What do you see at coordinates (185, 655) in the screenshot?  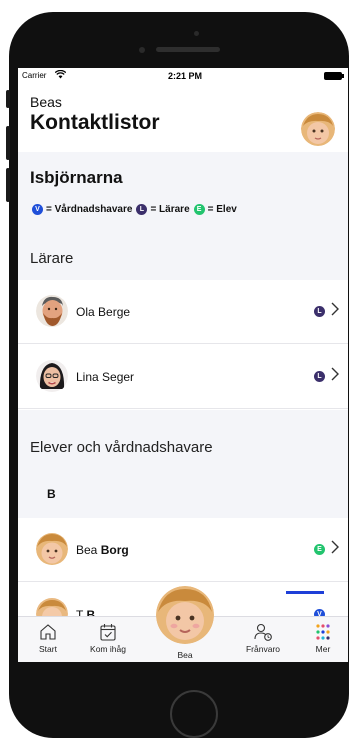 I see `tab-bea-label: Bea` at bounding box center [185, 655].